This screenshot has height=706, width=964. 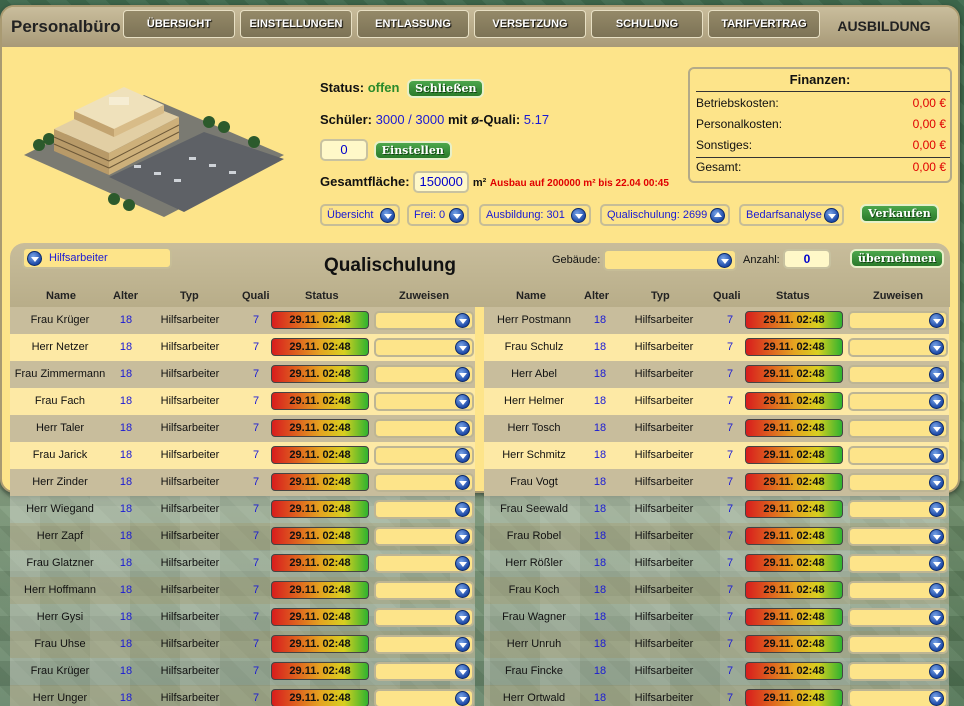 I want to click on table-row: Herr Unruh 18 Hilfsarbeiter 7 29.11. 02:48, so click(x=716, y=644).